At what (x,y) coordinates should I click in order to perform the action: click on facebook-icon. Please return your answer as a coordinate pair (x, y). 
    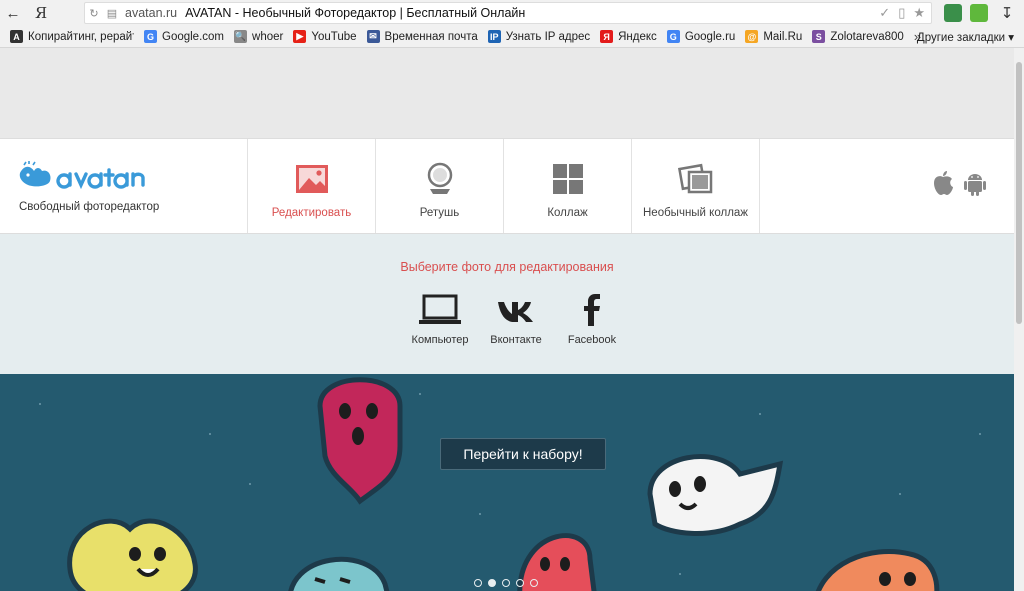
    Looking at the image, I should click on (592, 310).